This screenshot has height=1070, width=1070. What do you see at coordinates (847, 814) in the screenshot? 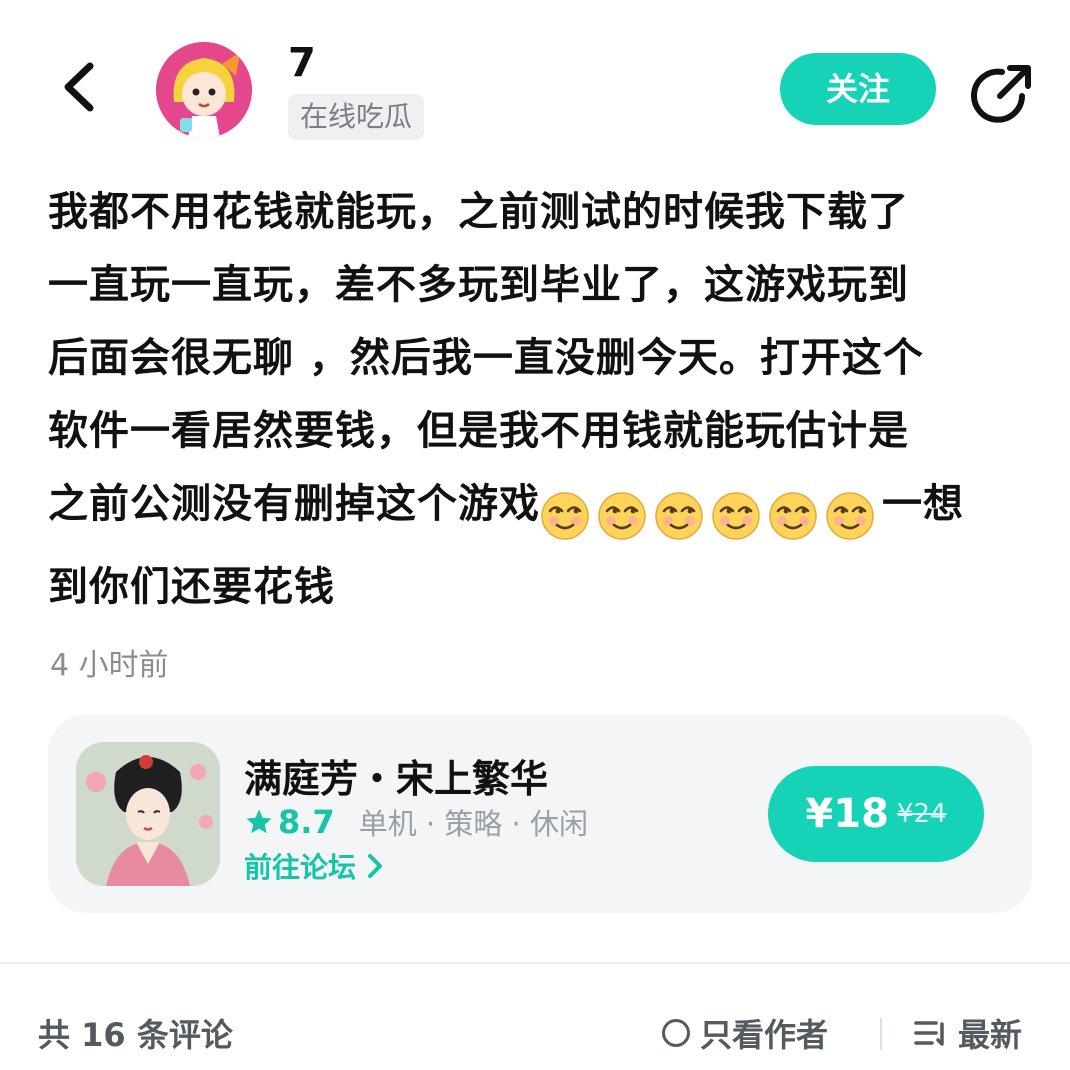
I see `current-price: ¥18` at bounding box center [847, 814].